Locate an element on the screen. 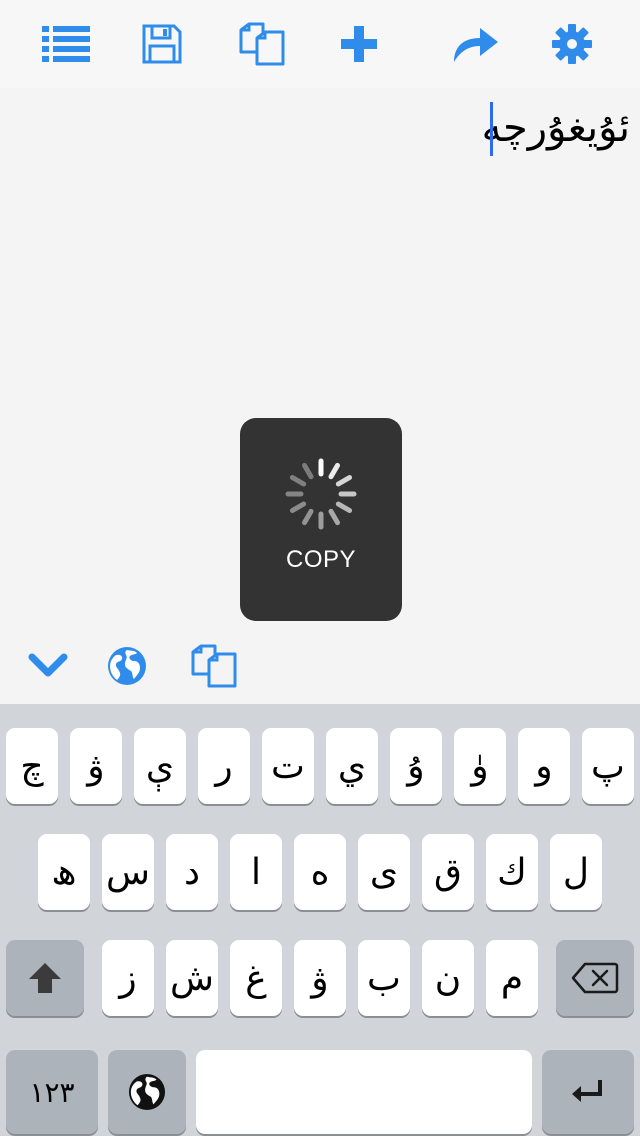 The image size is (640, 1136). shift-key is located at coordinates (45, 978).